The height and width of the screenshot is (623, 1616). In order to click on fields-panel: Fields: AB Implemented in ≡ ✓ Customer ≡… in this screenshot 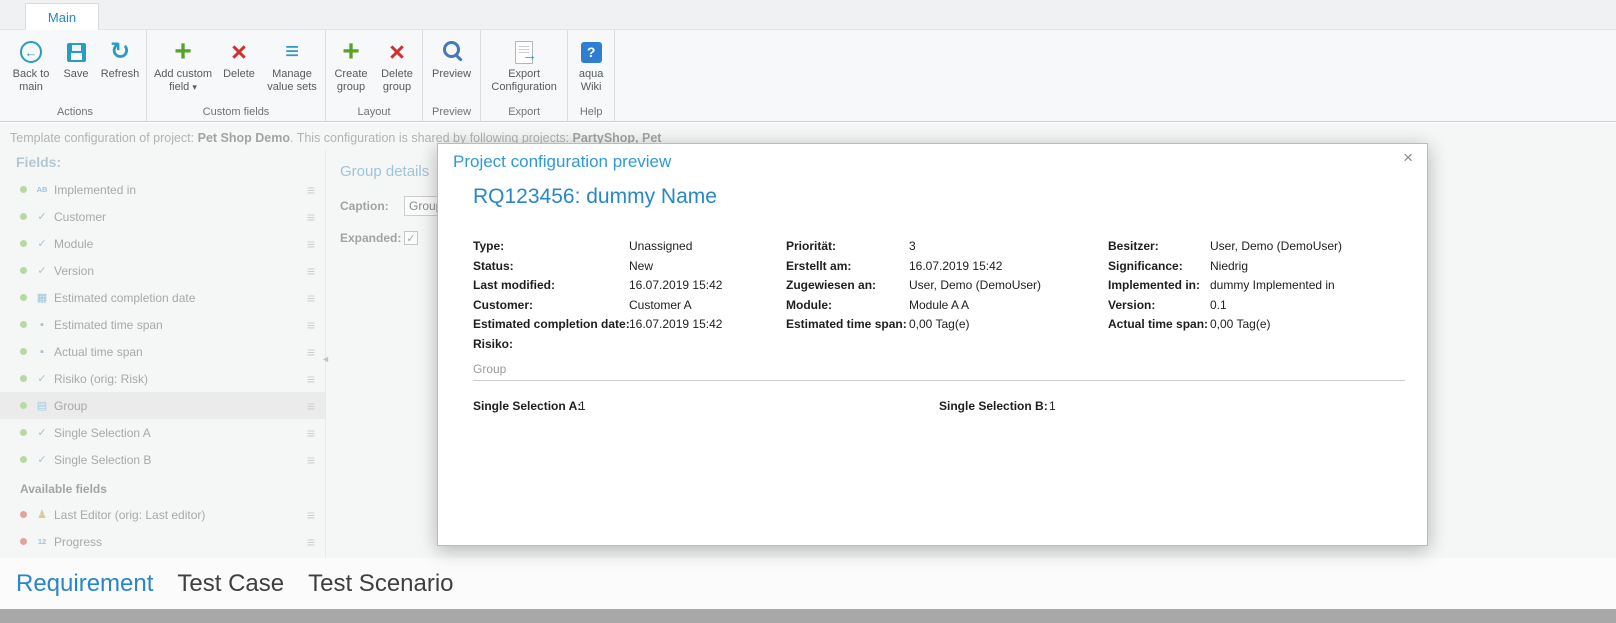, I will do `click(163, 379)`.